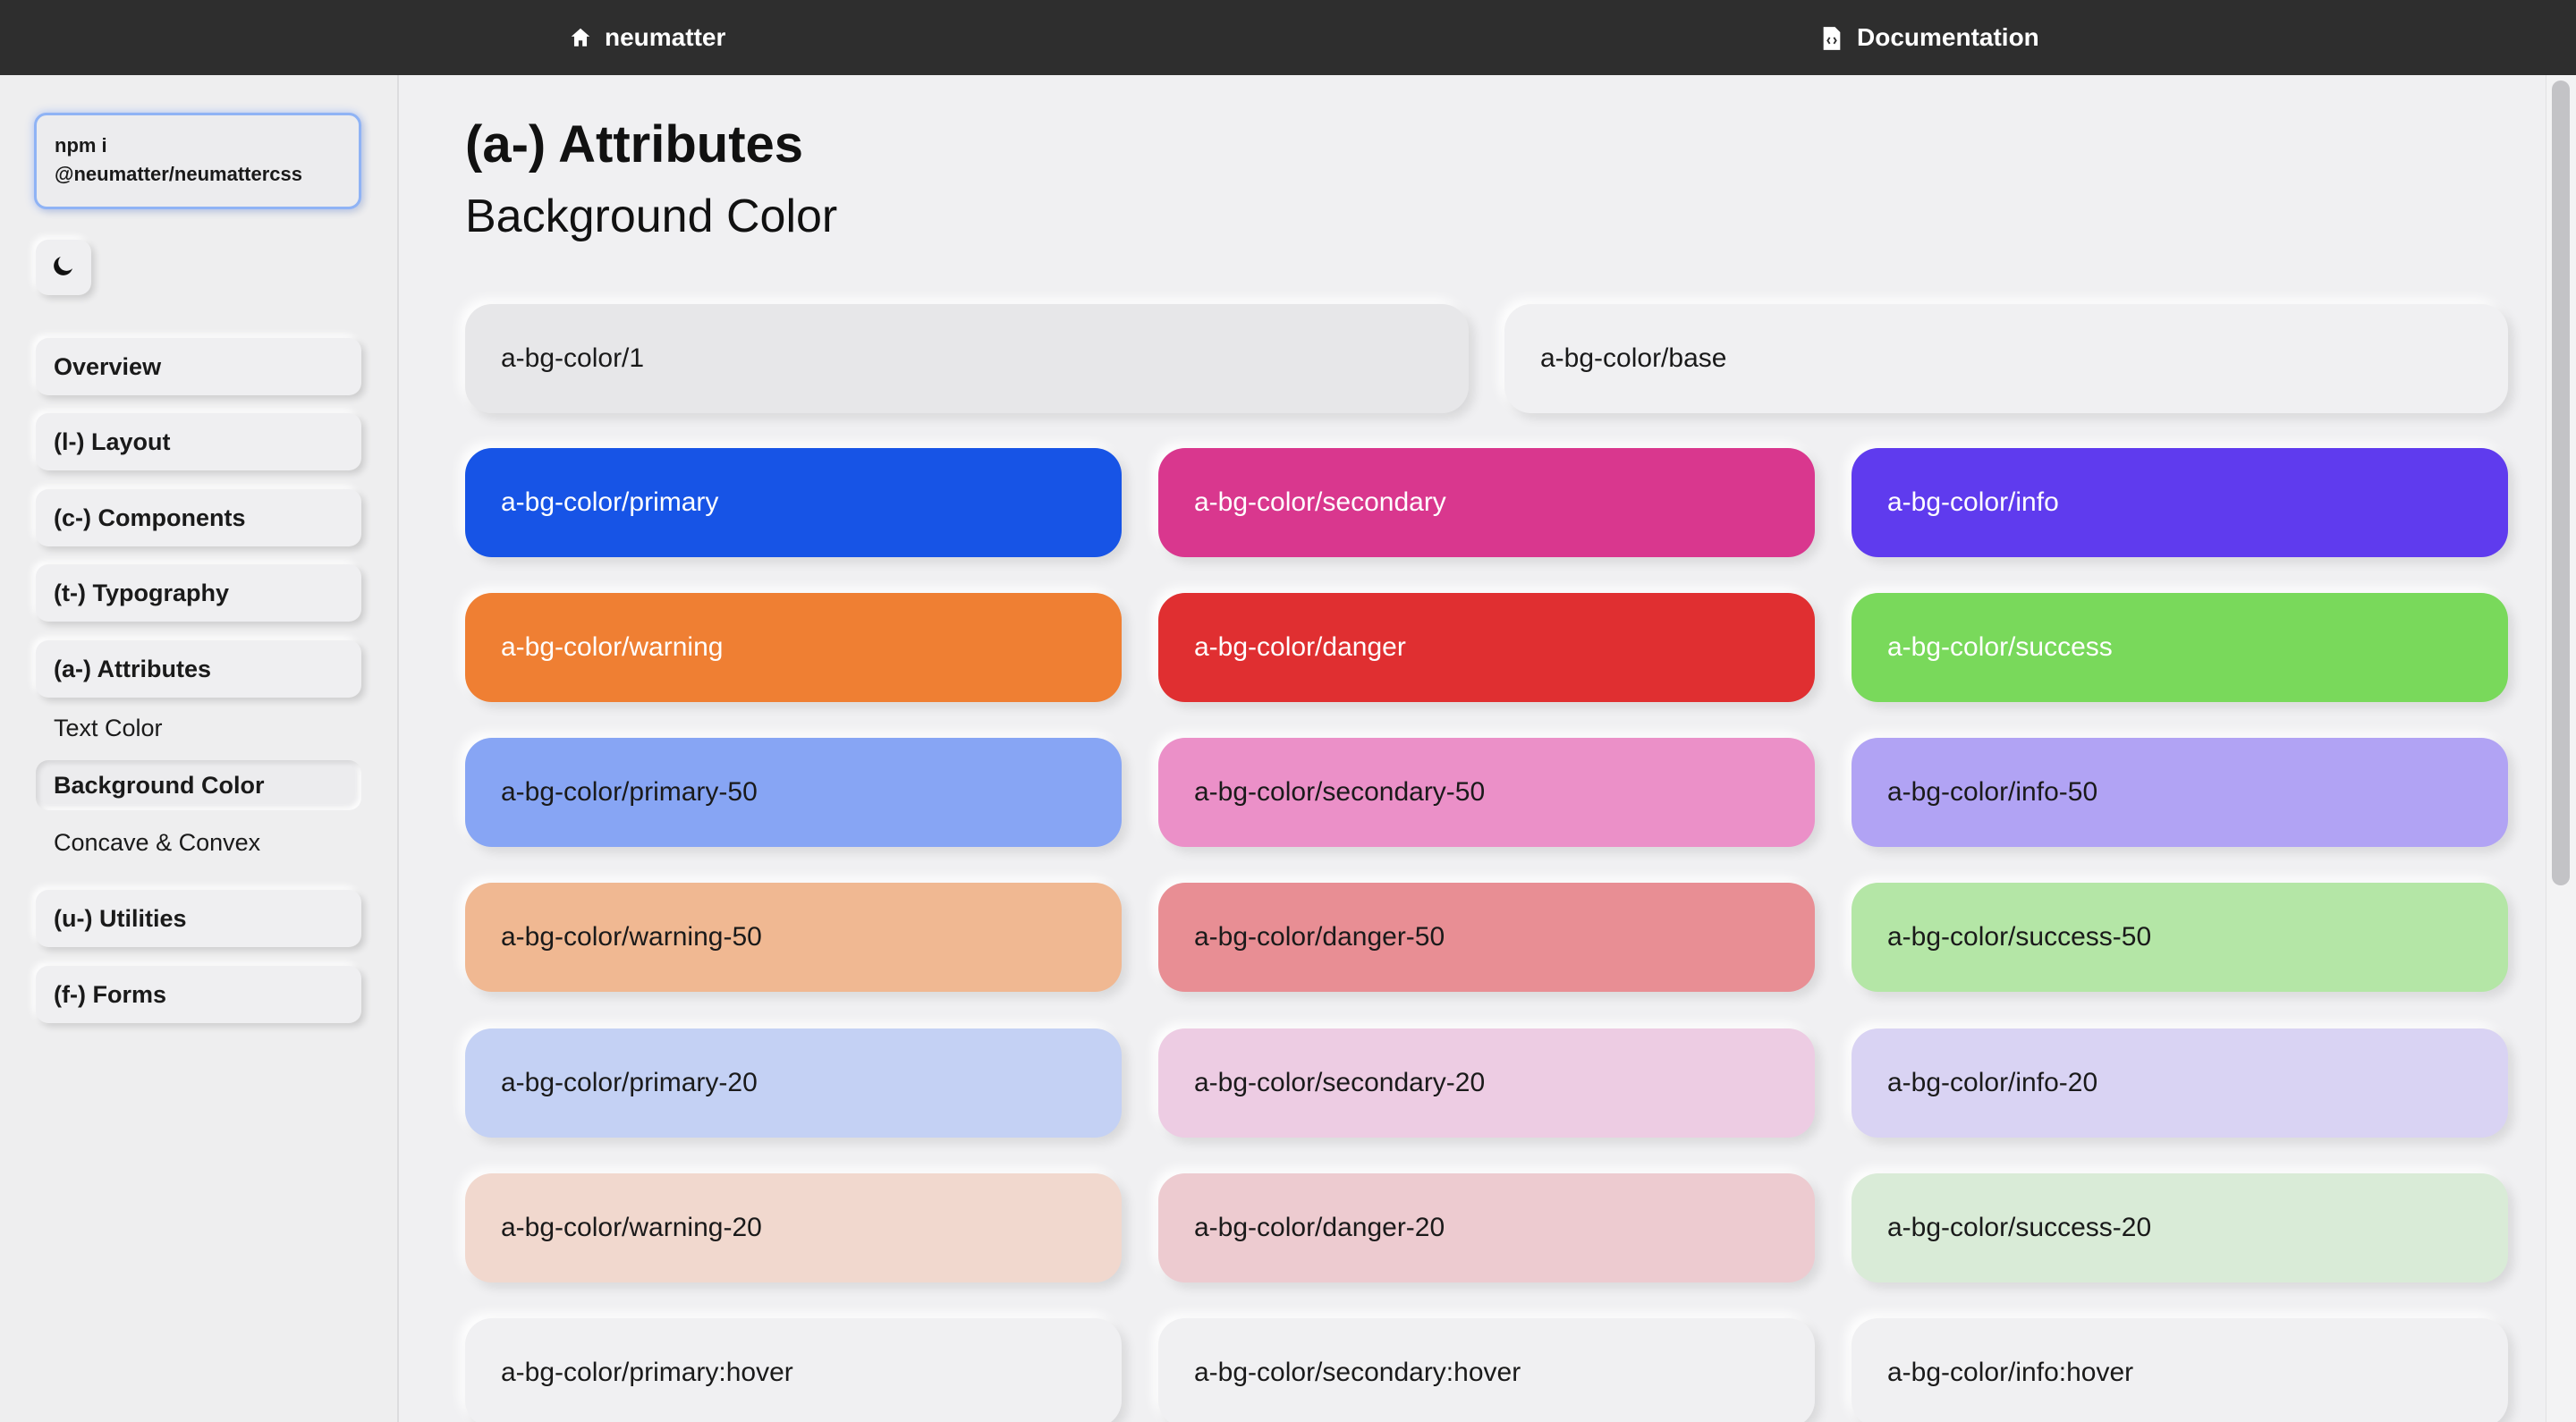  Describe the element at coordinates (610, 502) in the screenshot. I see `swatch-label: a-bg-color/primary` at that location.